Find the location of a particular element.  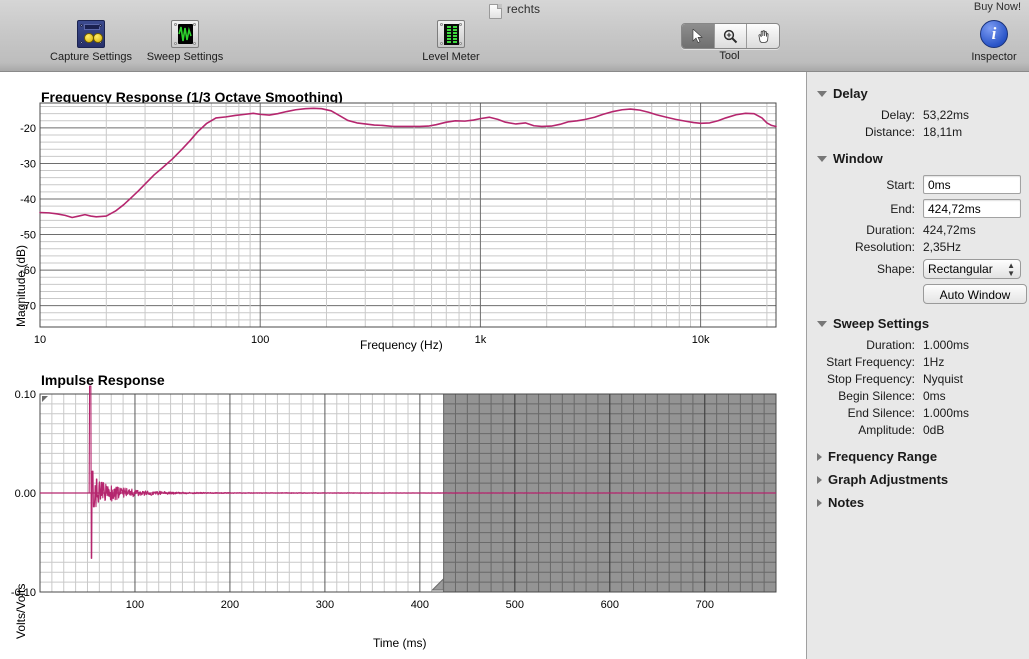

row-window-start: Start: is located at coordinates (918, 184).